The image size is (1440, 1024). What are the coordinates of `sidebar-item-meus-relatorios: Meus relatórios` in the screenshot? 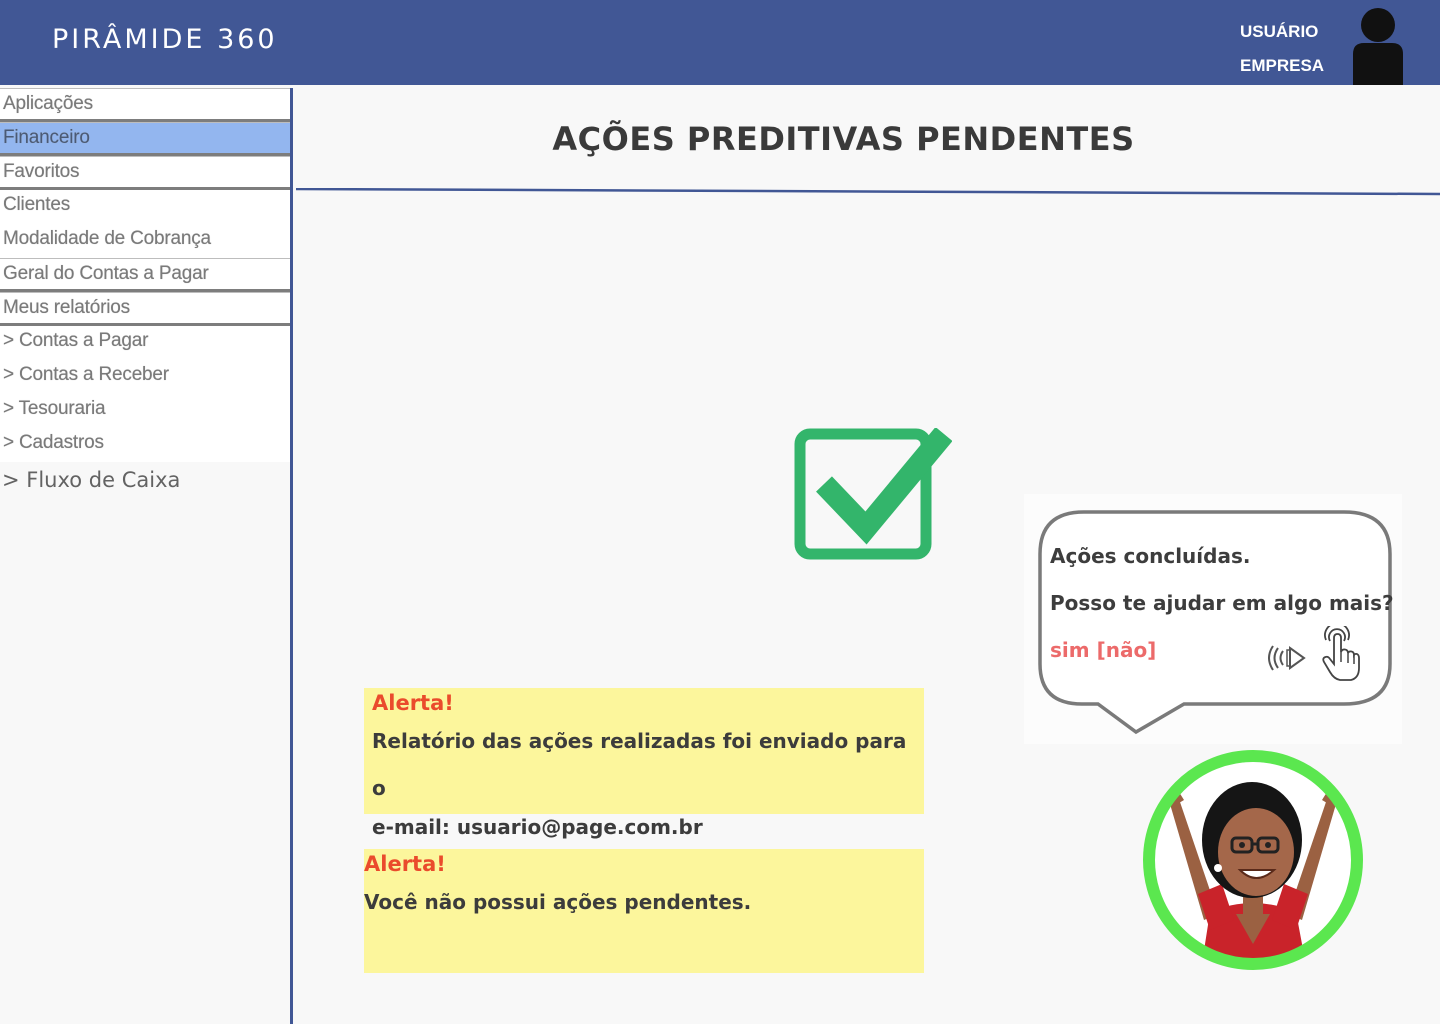 It's located at (146, 309).